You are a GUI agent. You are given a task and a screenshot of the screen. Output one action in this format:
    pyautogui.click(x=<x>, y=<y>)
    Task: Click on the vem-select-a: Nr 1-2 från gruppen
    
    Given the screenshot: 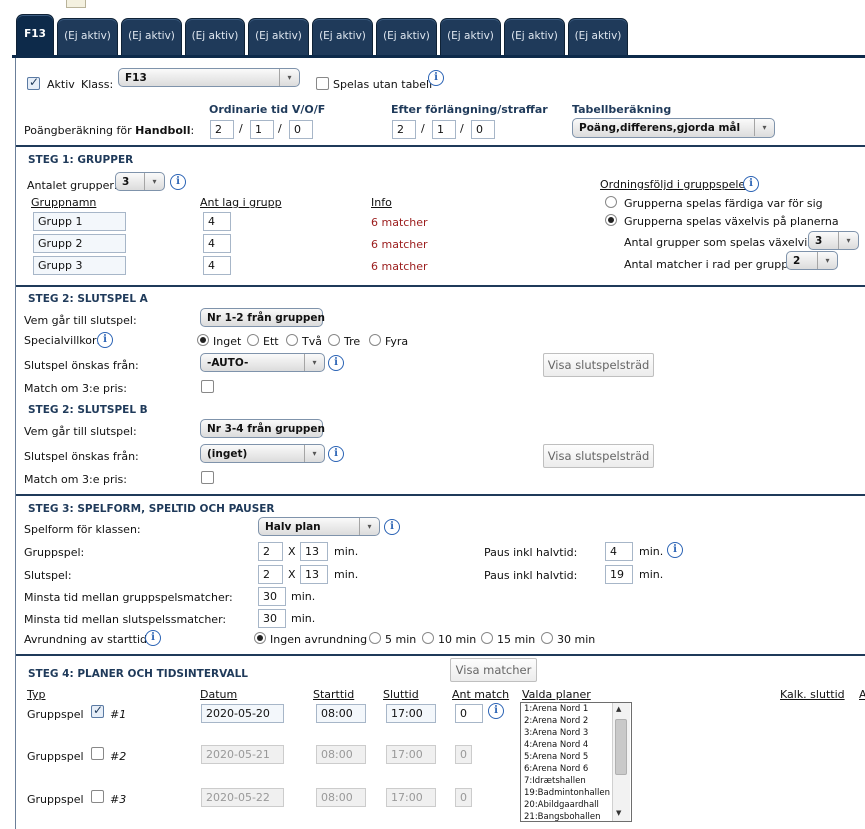 What is the action you would take?
    pyautogui.click(x=262, y=317)
    